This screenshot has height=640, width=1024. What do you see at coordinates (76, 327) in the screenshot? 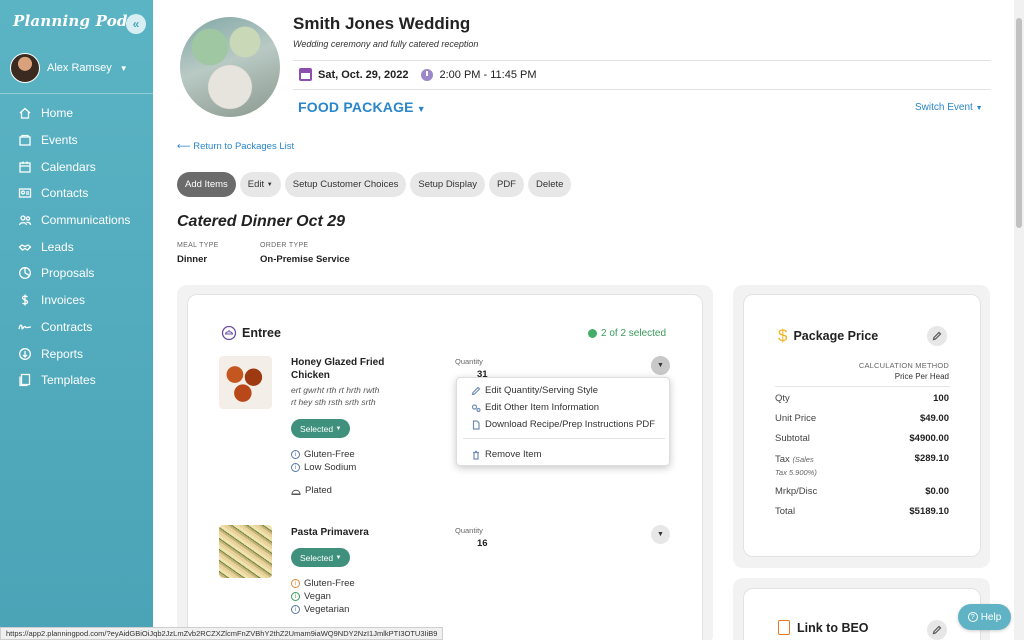
I see `sidebar-item-contracts: Contracts` at bounding box center [76, 327].